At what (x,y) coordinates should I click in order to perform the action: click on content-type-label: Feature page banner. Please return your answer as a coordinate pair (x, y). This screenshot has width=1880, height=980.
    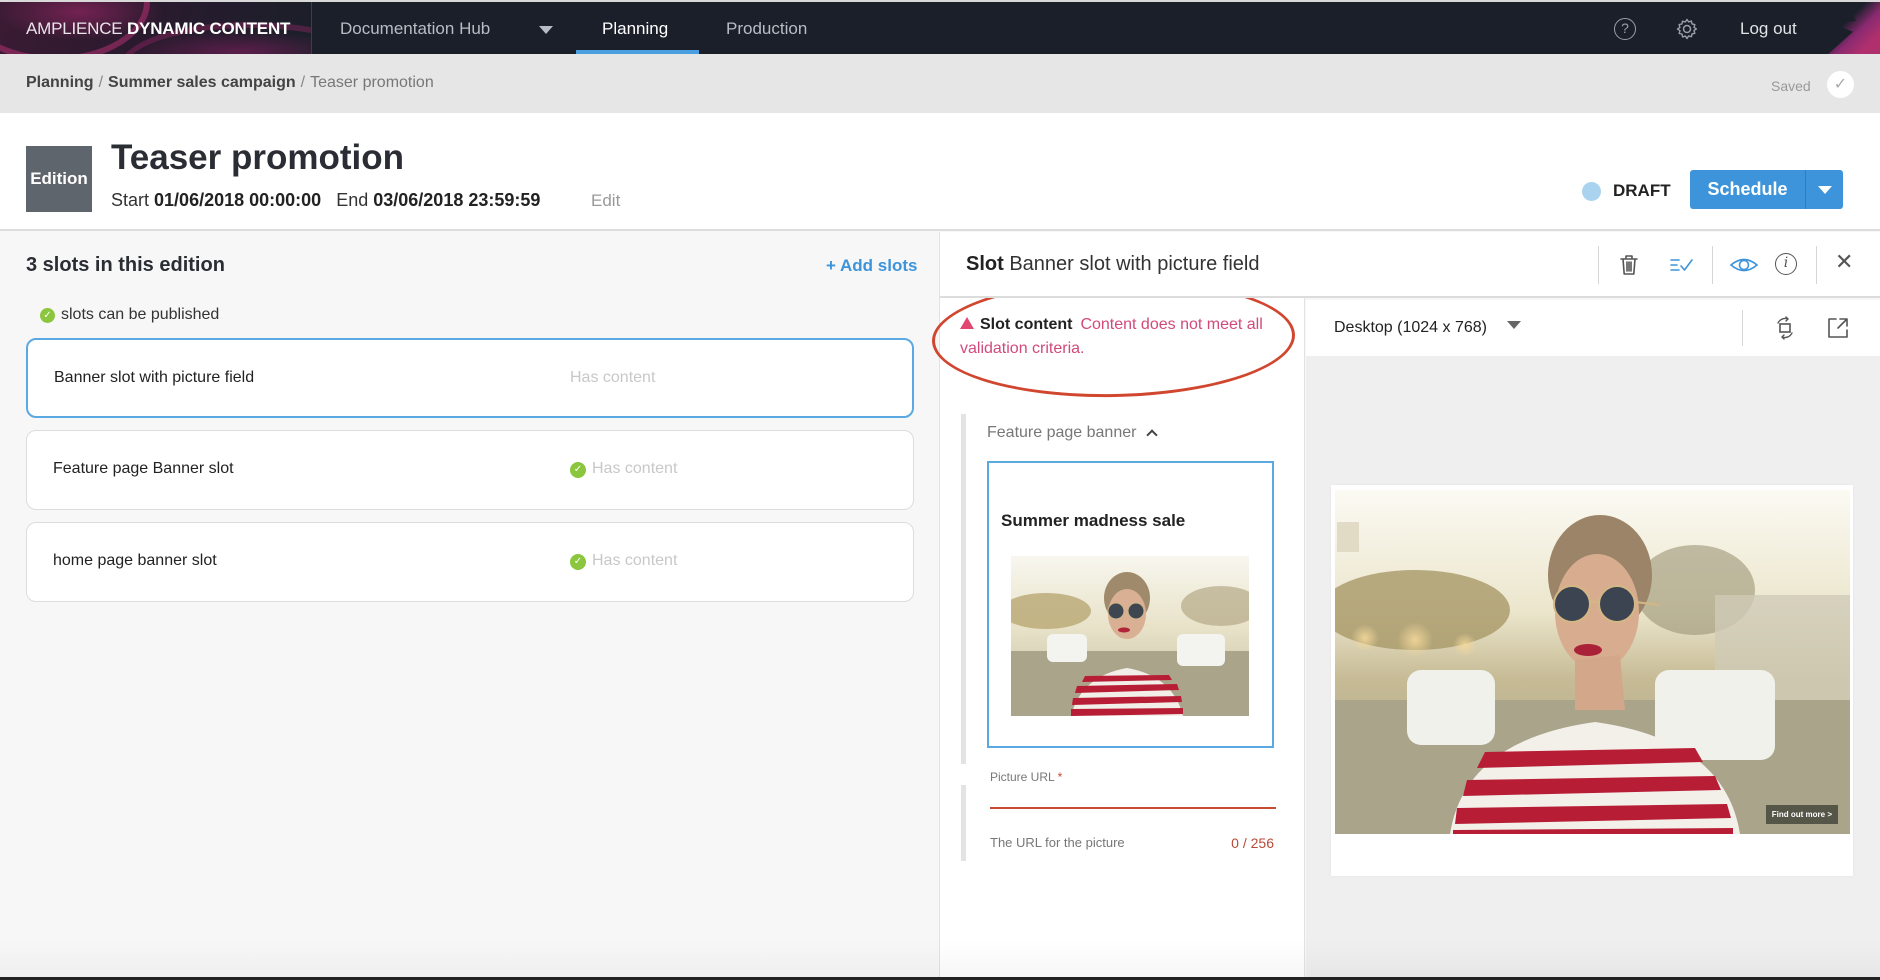
    Looking at the image, I should click on (1062, 432).